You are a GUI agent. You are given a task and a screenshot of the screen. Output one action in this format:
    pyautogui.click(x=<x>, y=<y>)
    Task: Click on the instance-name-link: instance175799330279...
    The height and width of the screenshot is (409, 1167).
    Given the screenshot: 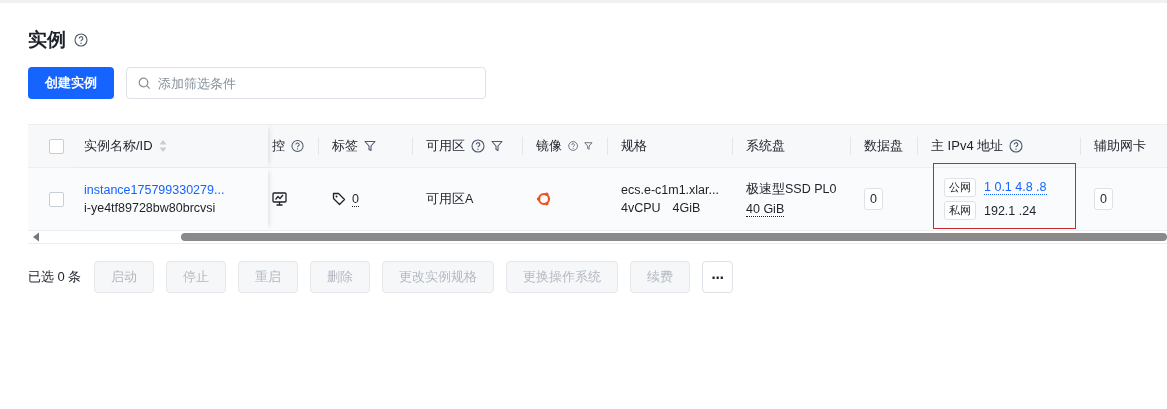 What is the action you would take?
    pyautogui.click(x=154, y=190)
    